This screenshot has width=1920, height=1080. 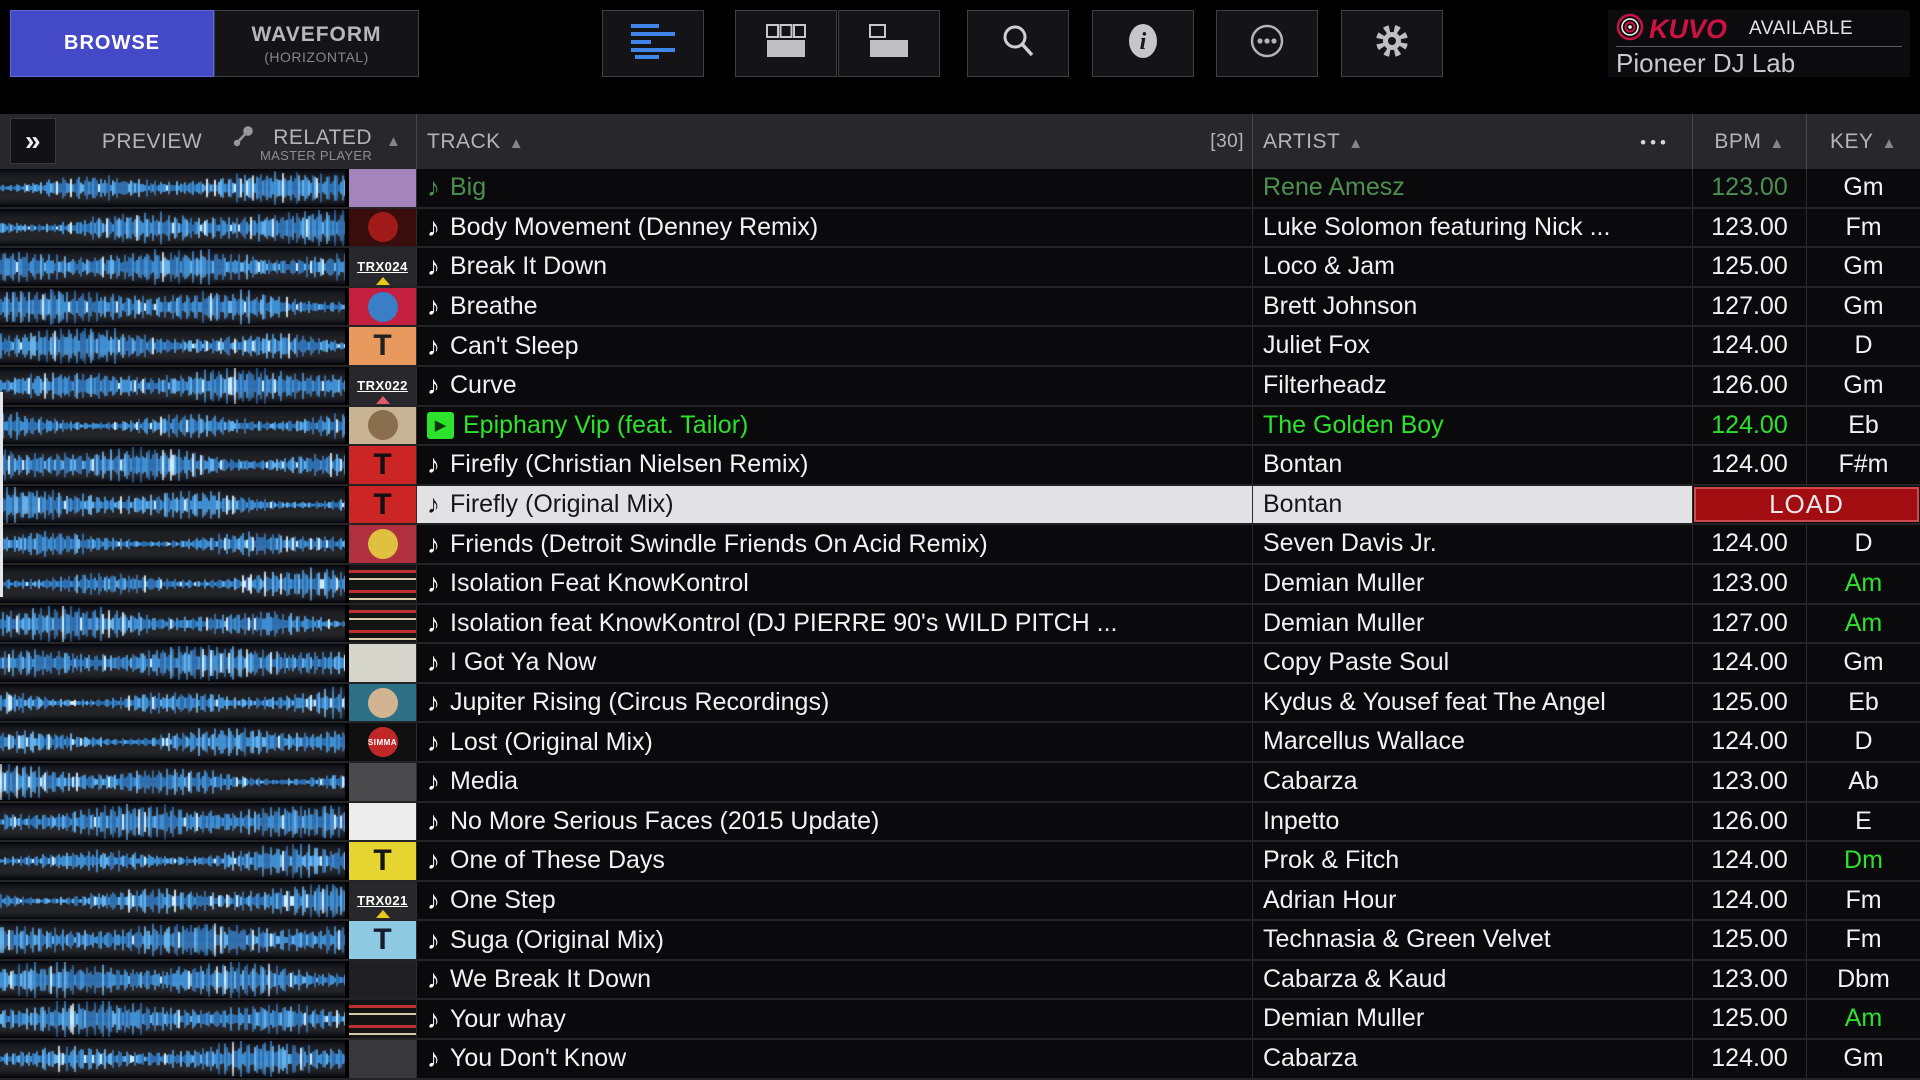 I want to click on expand-panel-button: », so click(x=33, y=141).